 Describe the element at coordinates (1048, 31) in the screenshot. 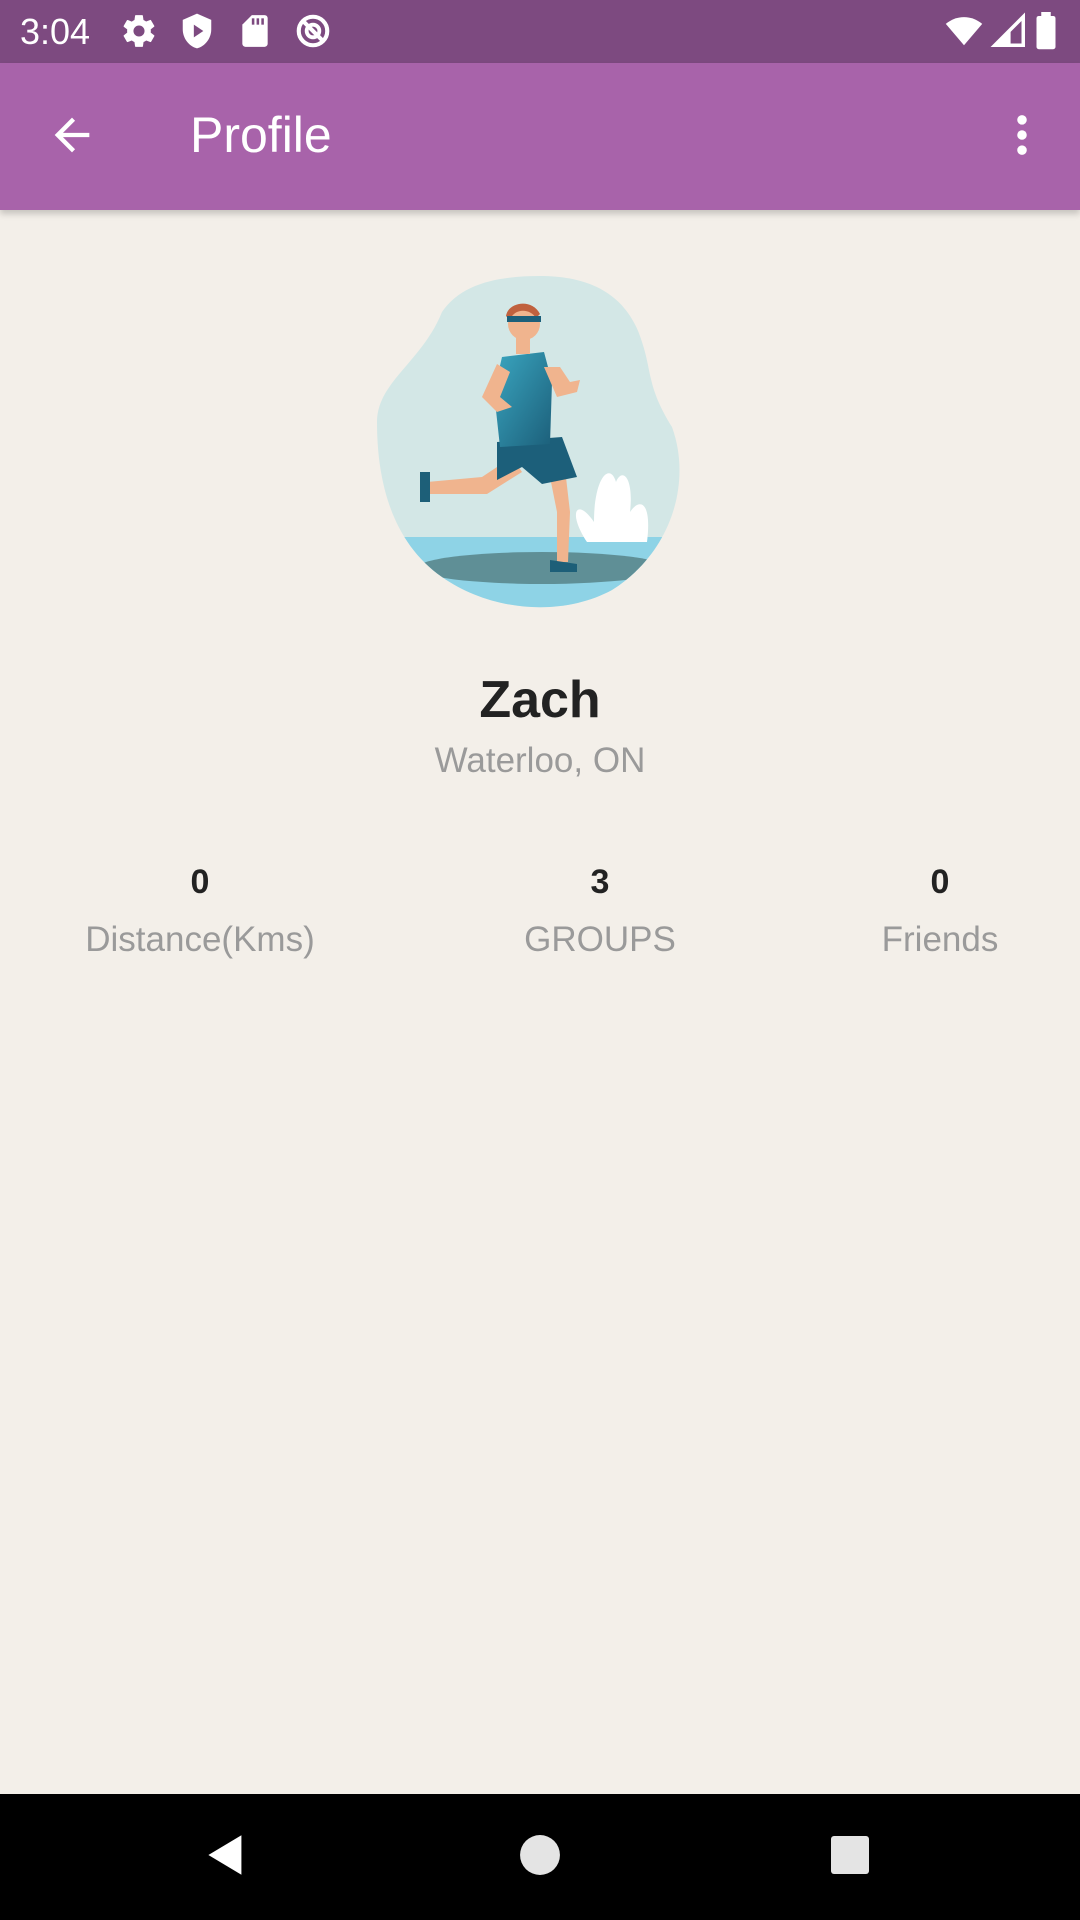

I see `battery-icon` at that location.